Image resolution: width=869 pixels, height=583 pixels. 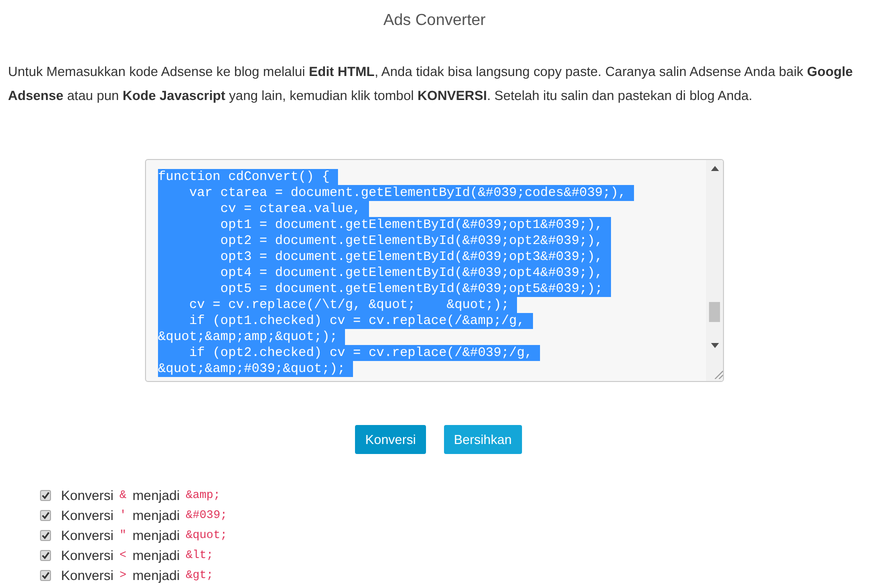 I want to click on option-character: &, so click(x=123, y=495).